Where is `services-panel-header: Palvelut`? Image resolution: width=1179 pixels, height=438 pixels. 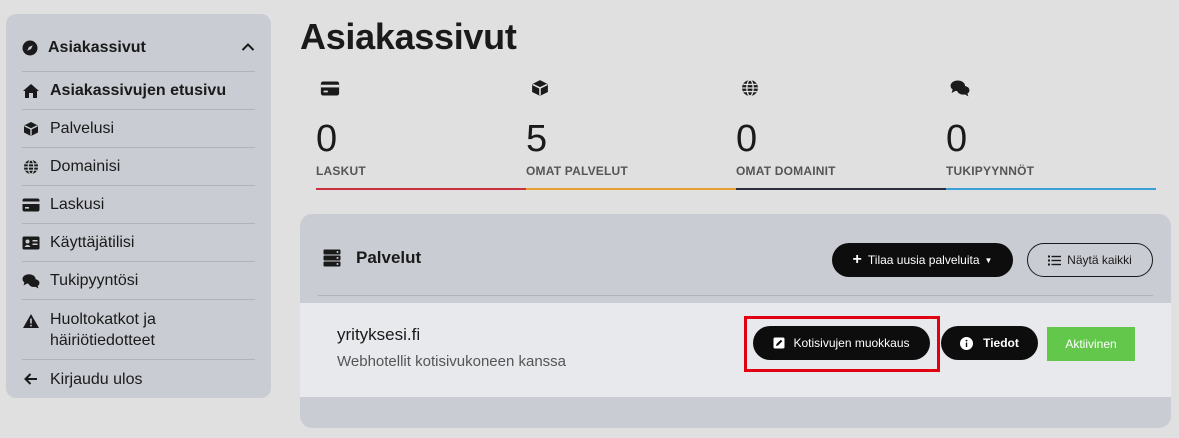 services-panel-header: Palvelut is located at coordinates (371, 258).